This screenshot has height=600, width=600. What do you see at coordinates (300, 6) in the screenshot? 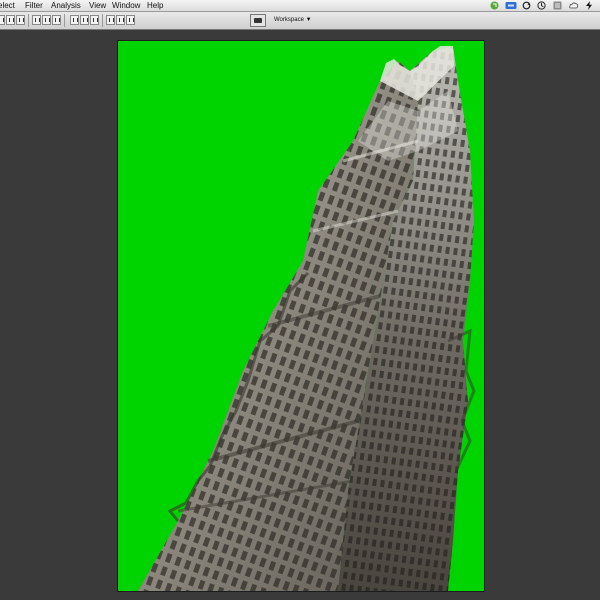
I see `menu-bar: elect Filter Analysis View Window Help` at bounding box center [300, 6].